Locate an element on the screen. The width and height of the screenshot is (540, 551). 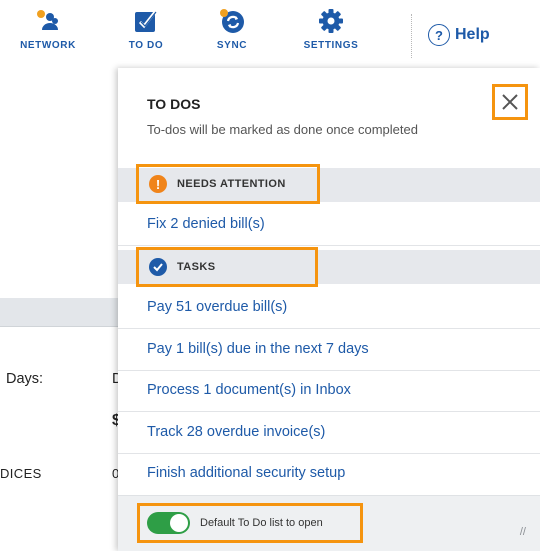
nav-todo: TO DO is located at coordinates (146, 29).